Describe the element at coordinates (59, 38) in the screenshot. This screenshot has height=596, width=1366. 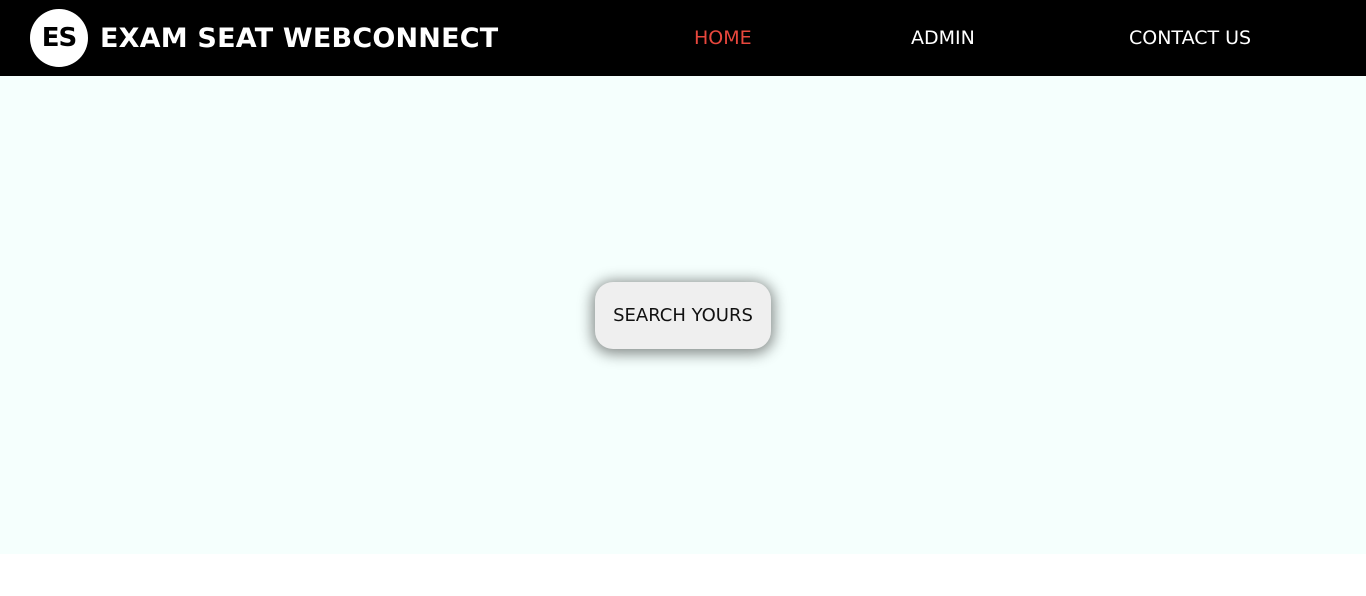
I see `logo: ES` at that location.